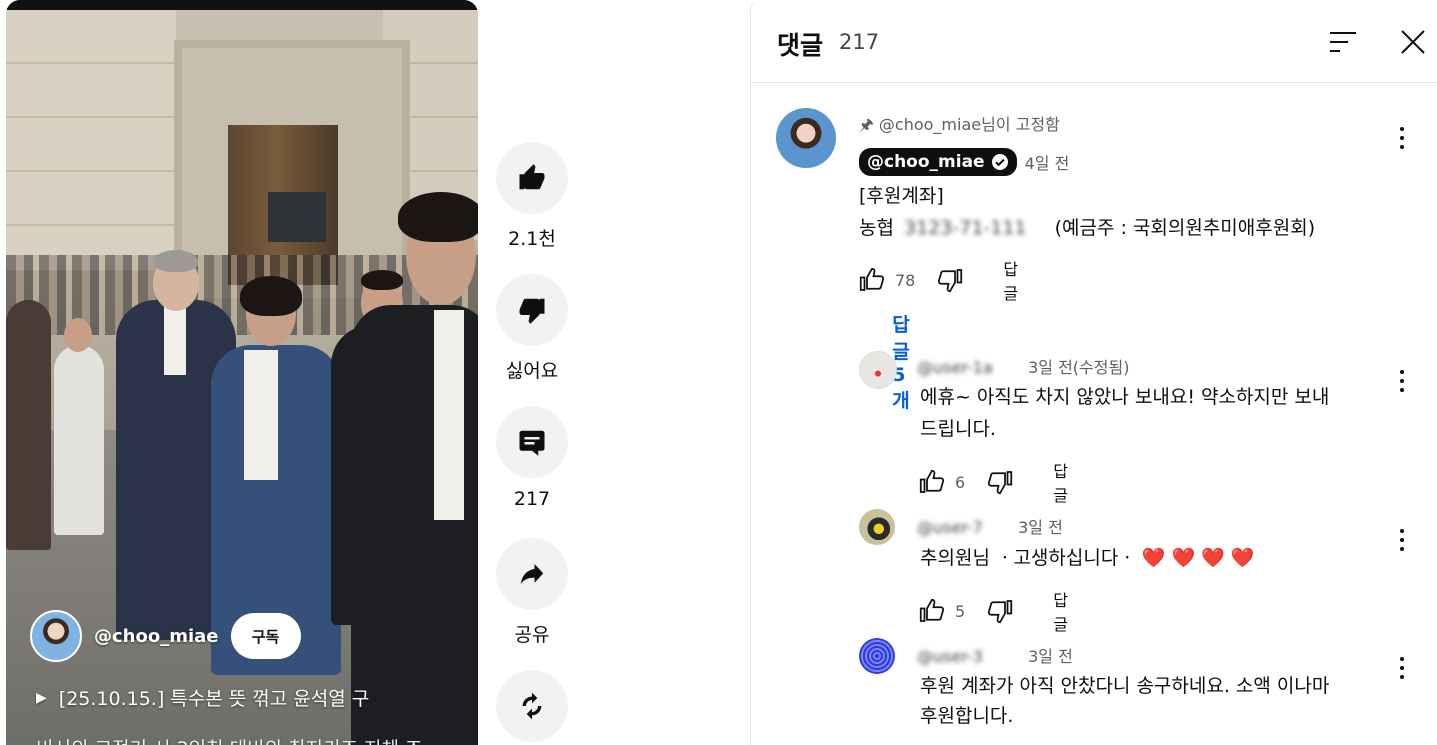  What do you see at coordinates (960, 482) in the screenshot?
I see `reply-like-count: 6` at bounding box center [960, 482].